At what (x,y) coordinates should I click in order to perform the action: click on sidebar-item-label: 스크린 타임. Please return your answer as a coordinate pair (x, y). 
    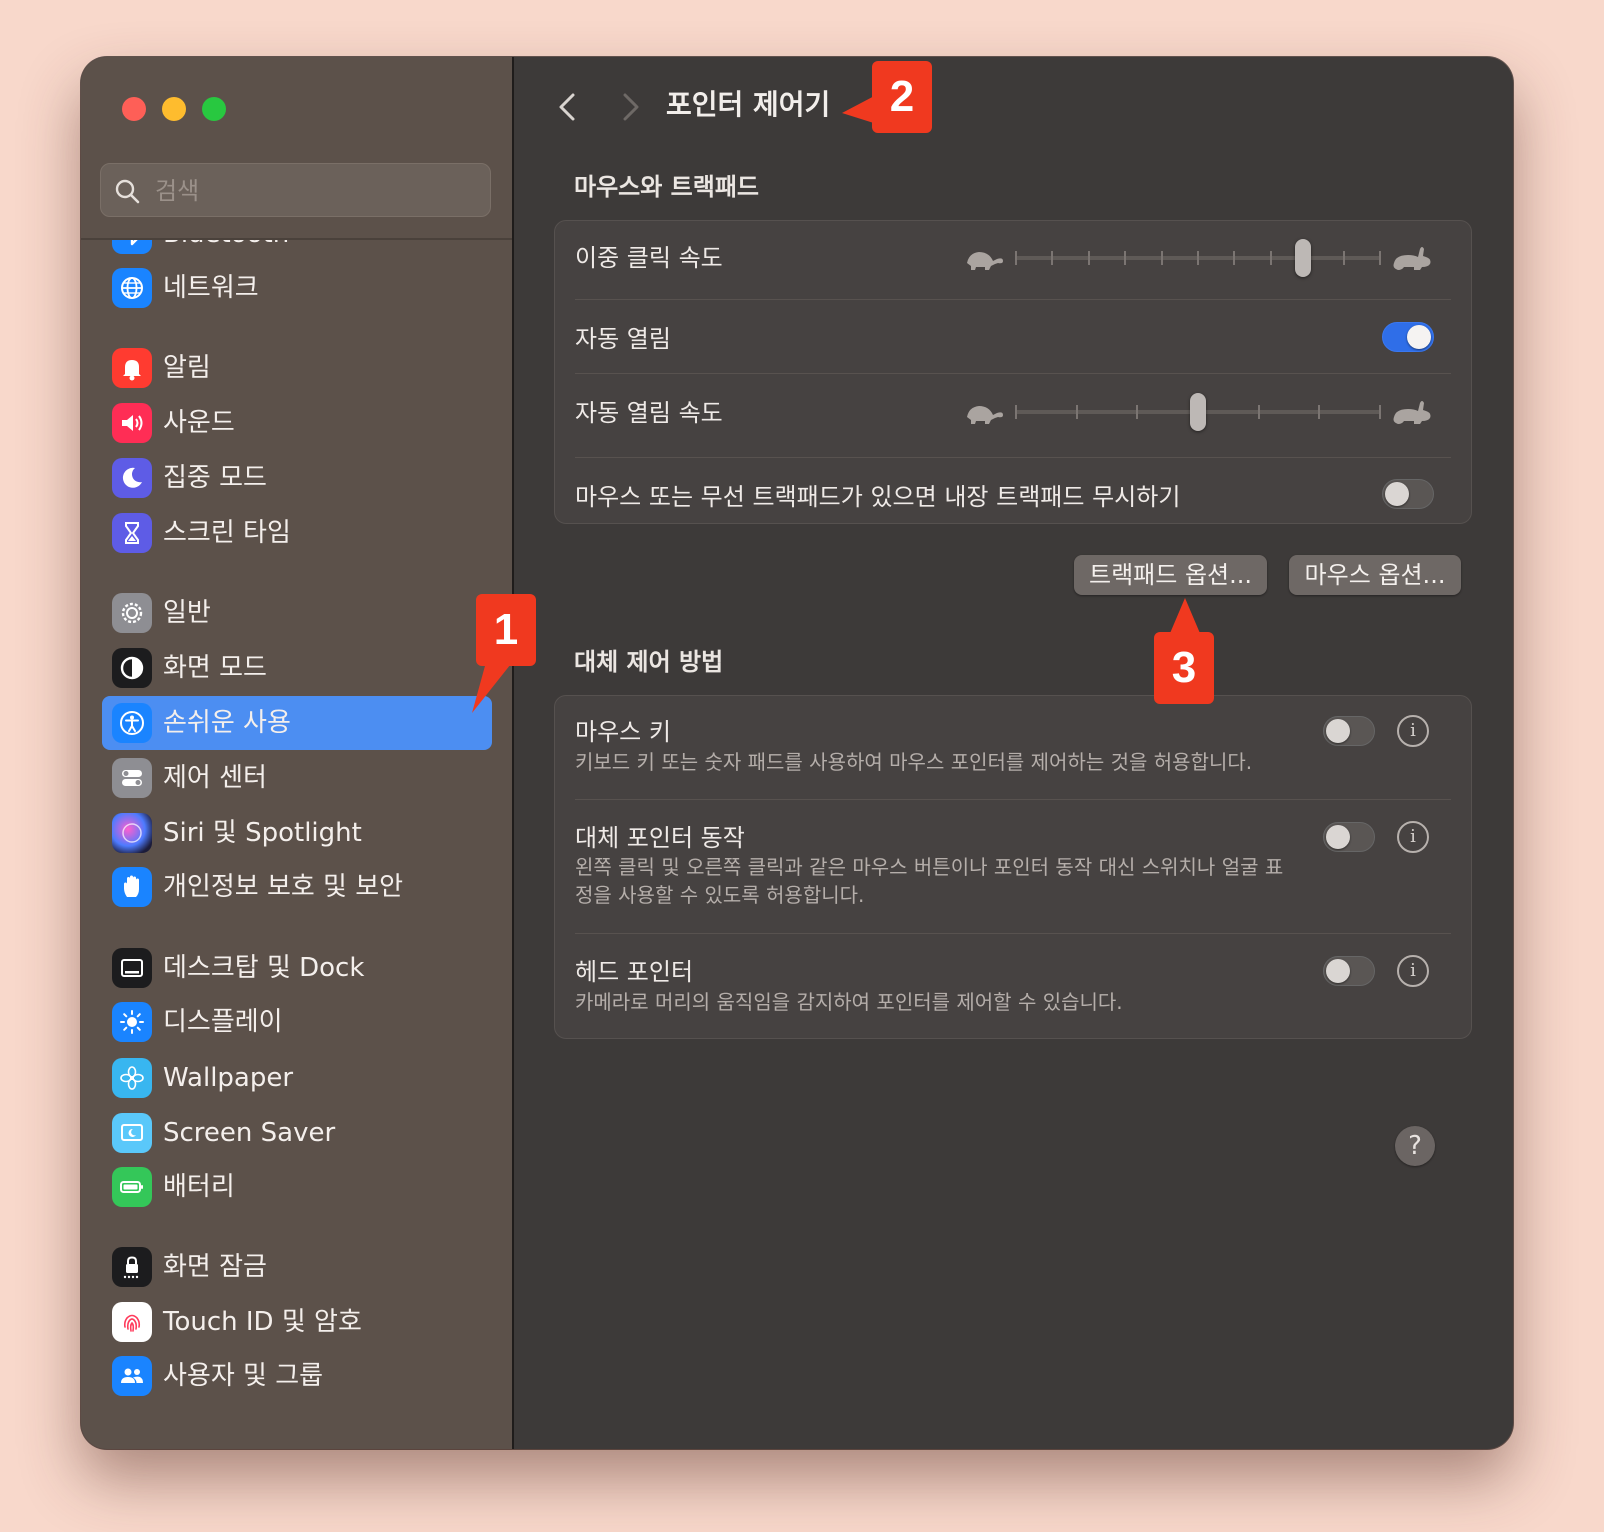
    Looking at the image, I should click on (227, 533).